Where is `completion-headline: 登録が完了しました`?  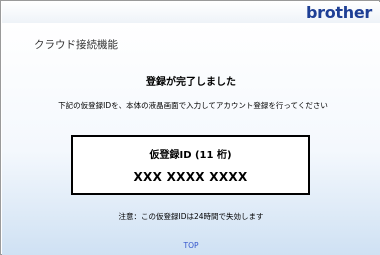
completion-headline: 登録が完了しました is located at coordinates (191, 82).